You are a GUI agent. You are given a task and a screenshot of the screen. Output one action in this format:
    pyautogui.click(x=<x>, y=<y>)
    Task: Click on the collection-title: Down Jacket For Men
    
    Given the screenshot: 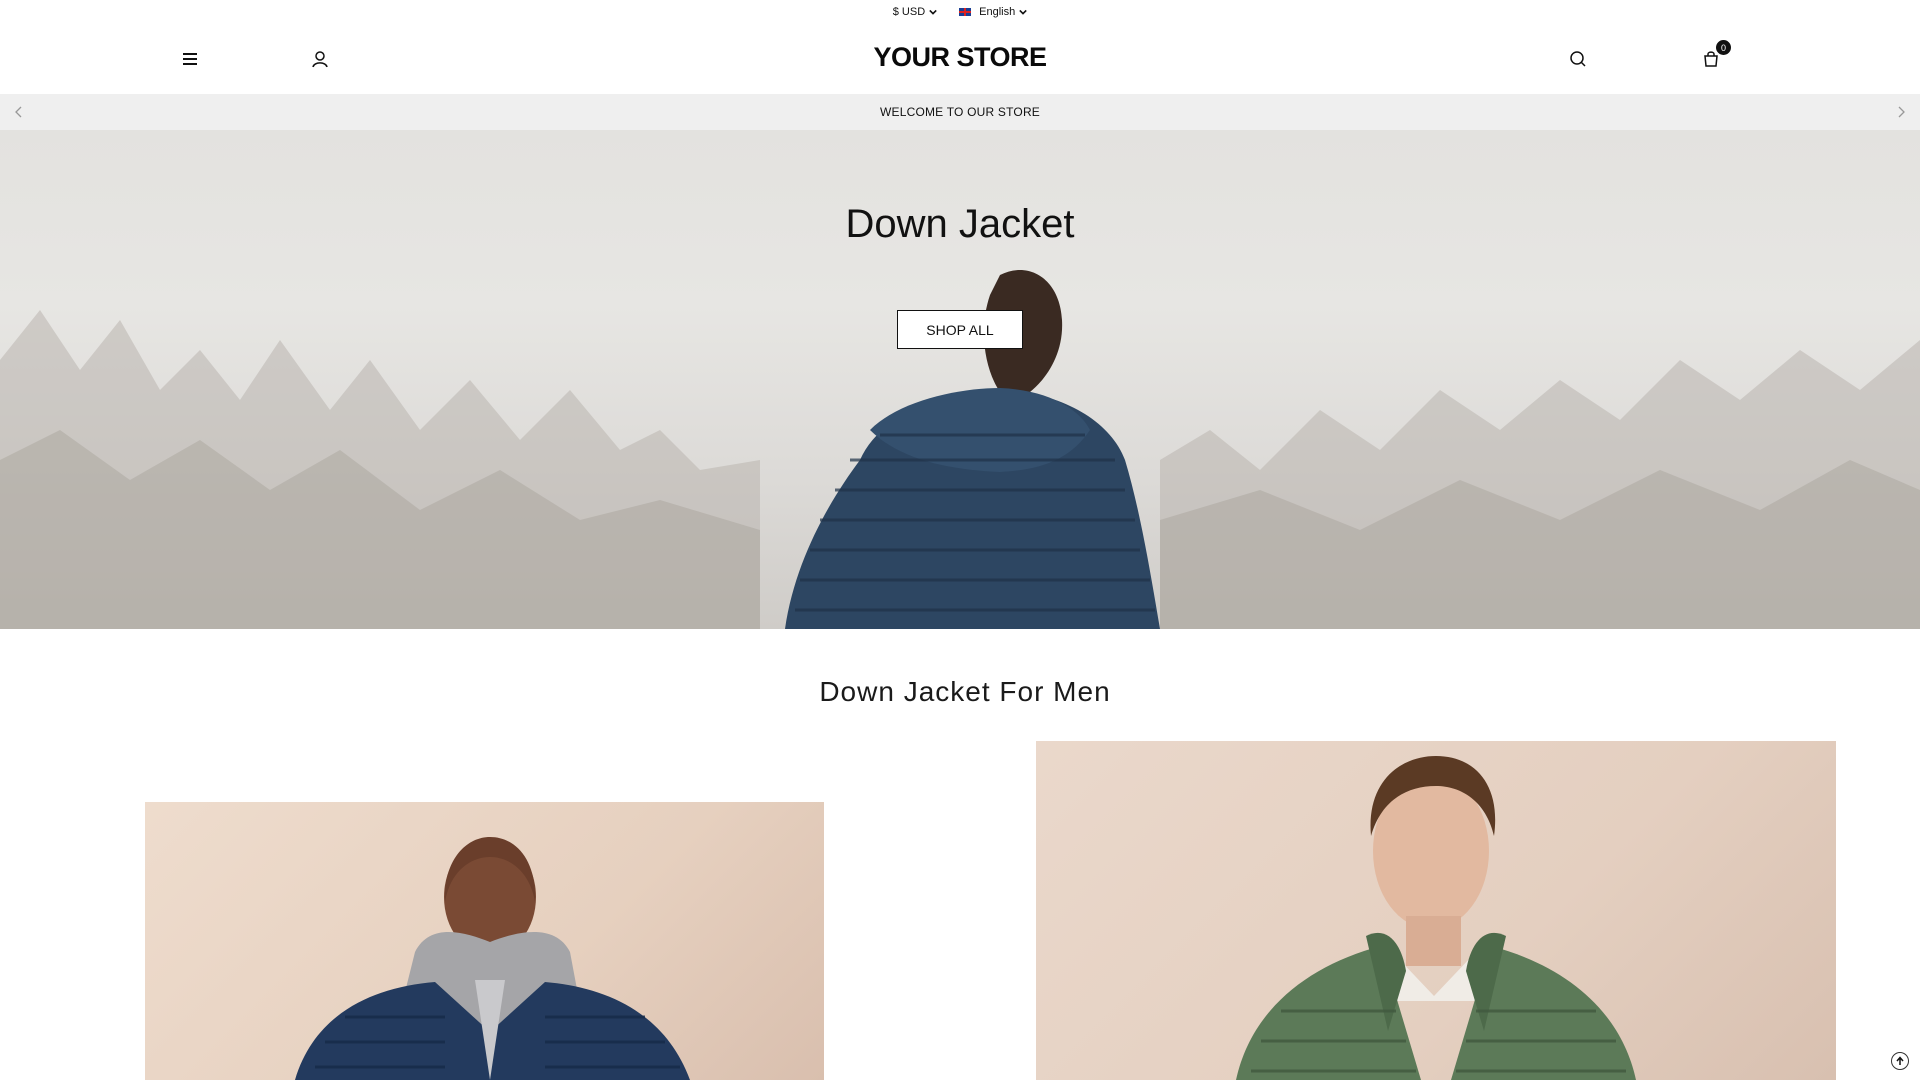 What is the action you would take?
    pyautogui.click(x=965, y=691)
    